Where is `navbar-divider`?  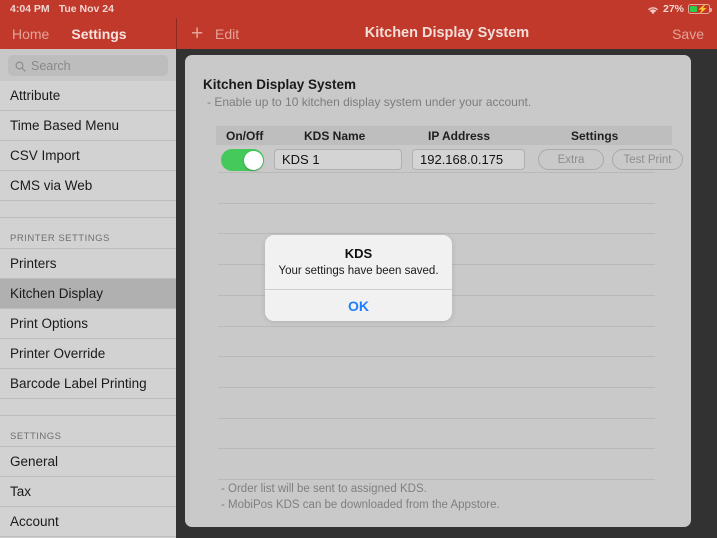
navbar-divider is located at coordinates (176, 33).